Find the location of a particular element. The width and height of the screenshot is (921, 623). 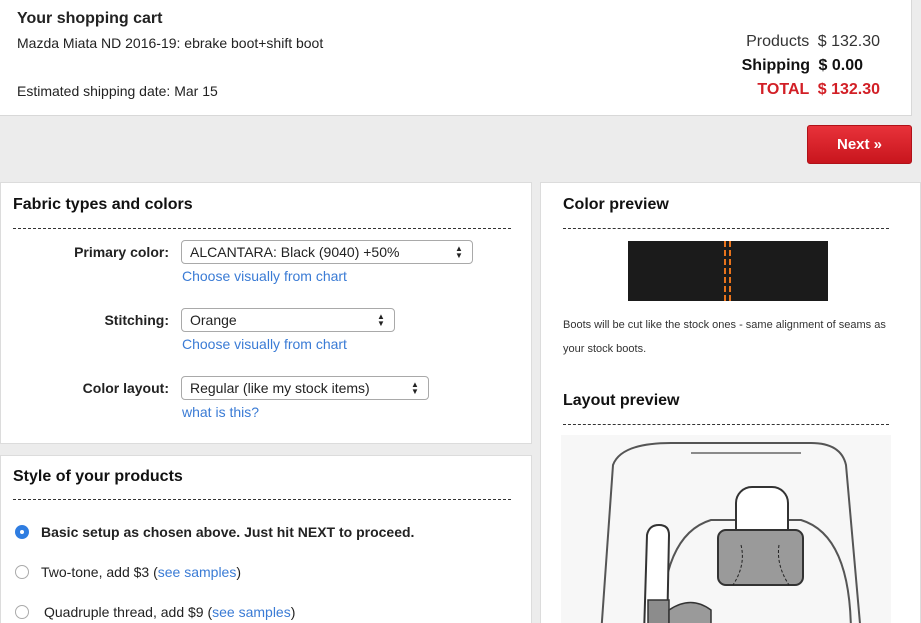

total-label: TOTAL is located at coordinates (783, 89).